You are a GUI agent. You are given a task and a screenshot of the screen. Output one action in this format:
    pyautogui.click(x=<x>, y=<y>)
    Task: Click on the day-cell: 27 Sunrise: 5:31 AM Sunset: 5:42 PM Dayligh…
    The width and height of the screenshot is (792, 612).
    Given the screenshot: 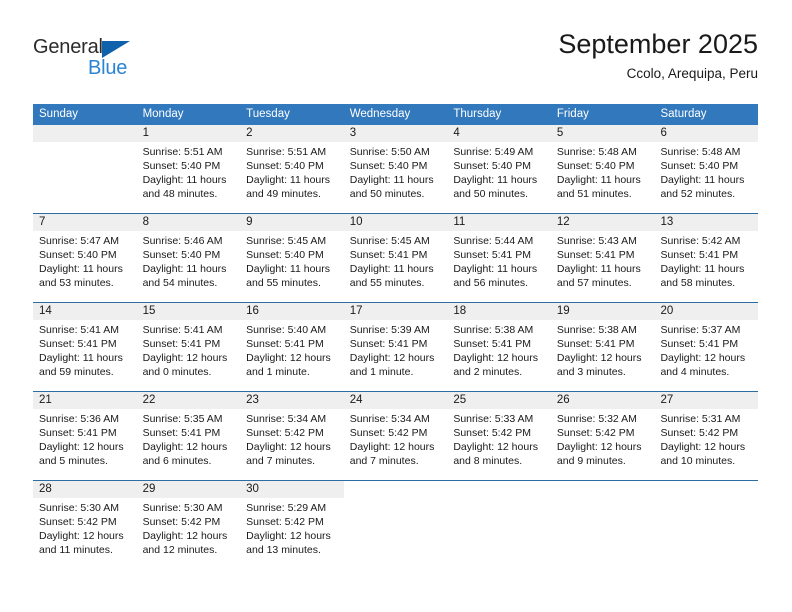 What is the action you would take?
    pyautogui.click(x=706, y=436)
    